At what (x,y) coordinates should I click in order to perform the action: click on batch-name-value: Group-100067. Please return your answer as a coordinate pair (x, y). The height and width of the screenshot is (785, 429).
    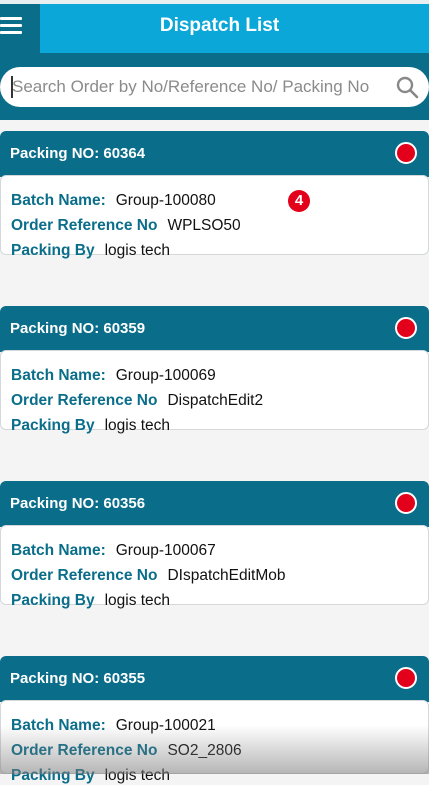
    Looking at the image, I should click on (165, 550).